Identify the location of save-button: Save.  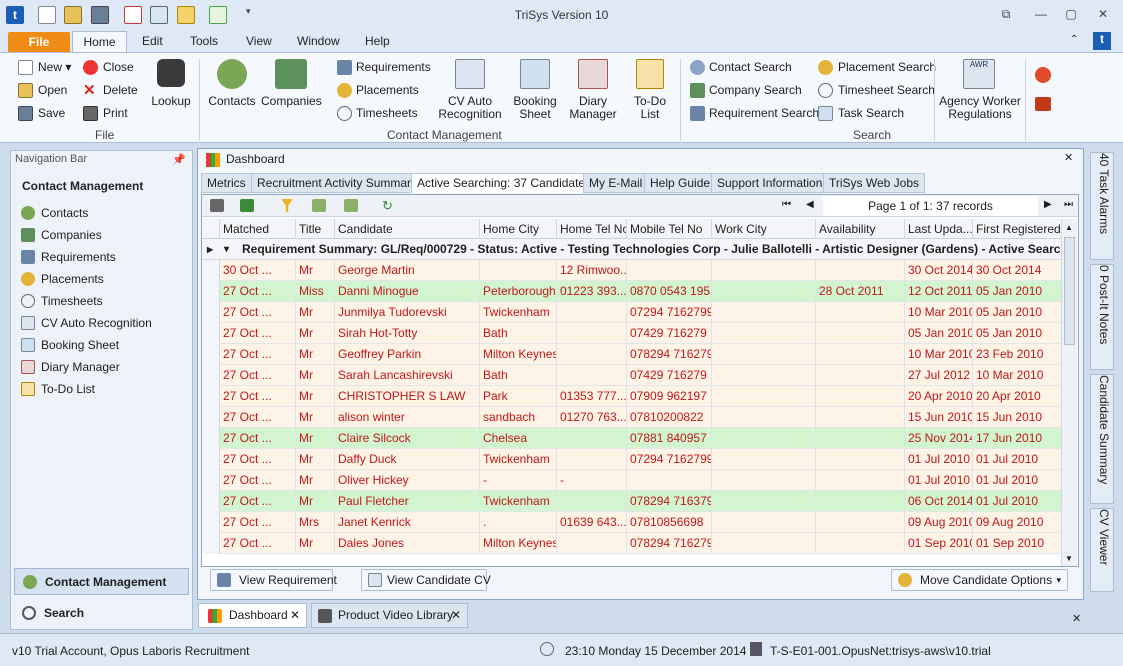
(51, 113).